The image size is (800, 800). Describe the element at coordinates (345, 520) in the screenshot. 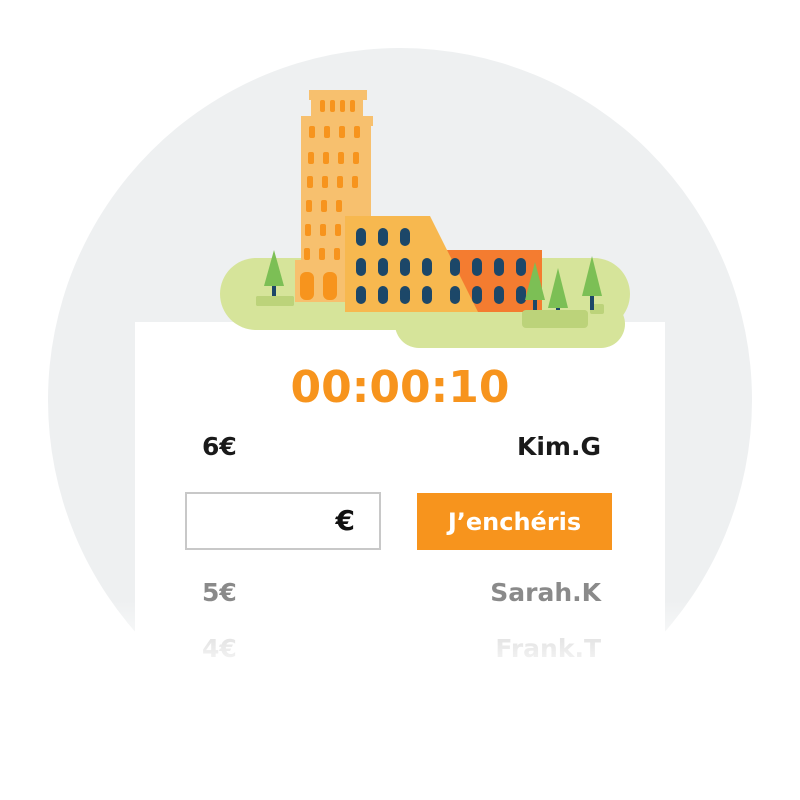

I see `euro-icon: €` at that location.